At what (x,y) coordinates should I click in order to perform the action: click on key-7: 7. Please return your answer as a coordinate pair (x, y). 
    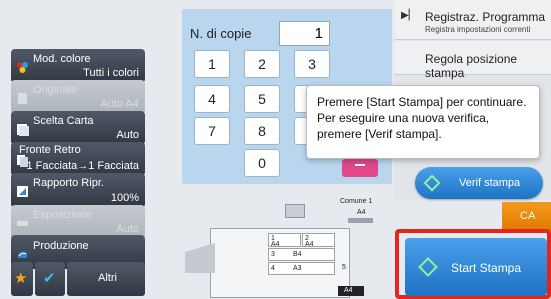
    Looking at the image, I should click on (212, 131).